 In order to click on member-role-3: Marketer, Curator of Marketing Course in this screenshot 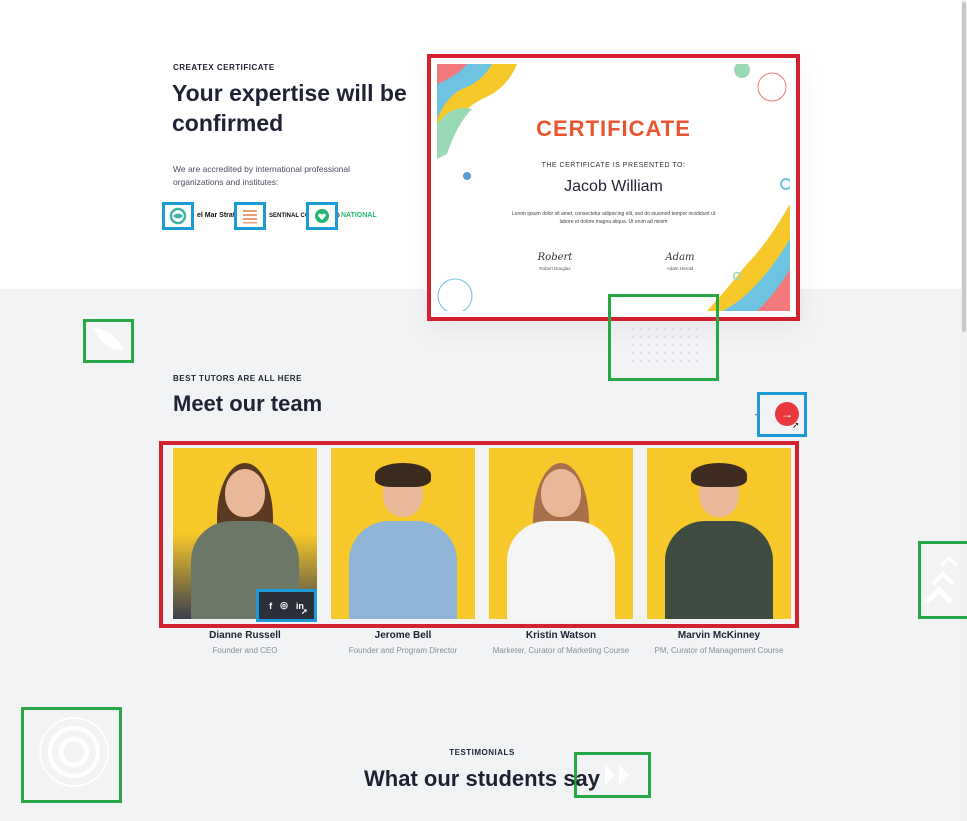, I will do `click(561, 650)`.